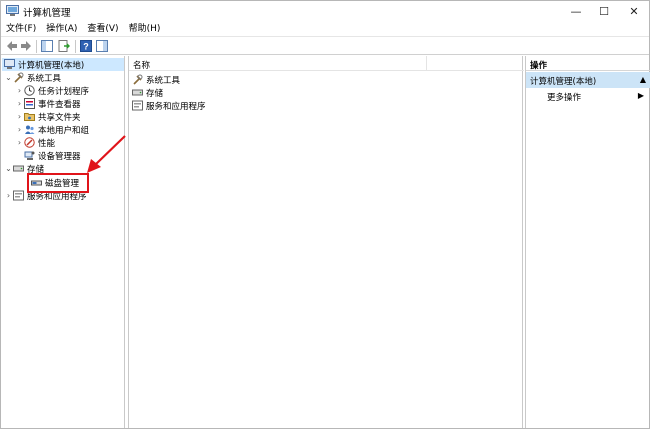 This screenshot has width=650, height=429. I want to click on menu-file: 文件(F), so click(21, 29).